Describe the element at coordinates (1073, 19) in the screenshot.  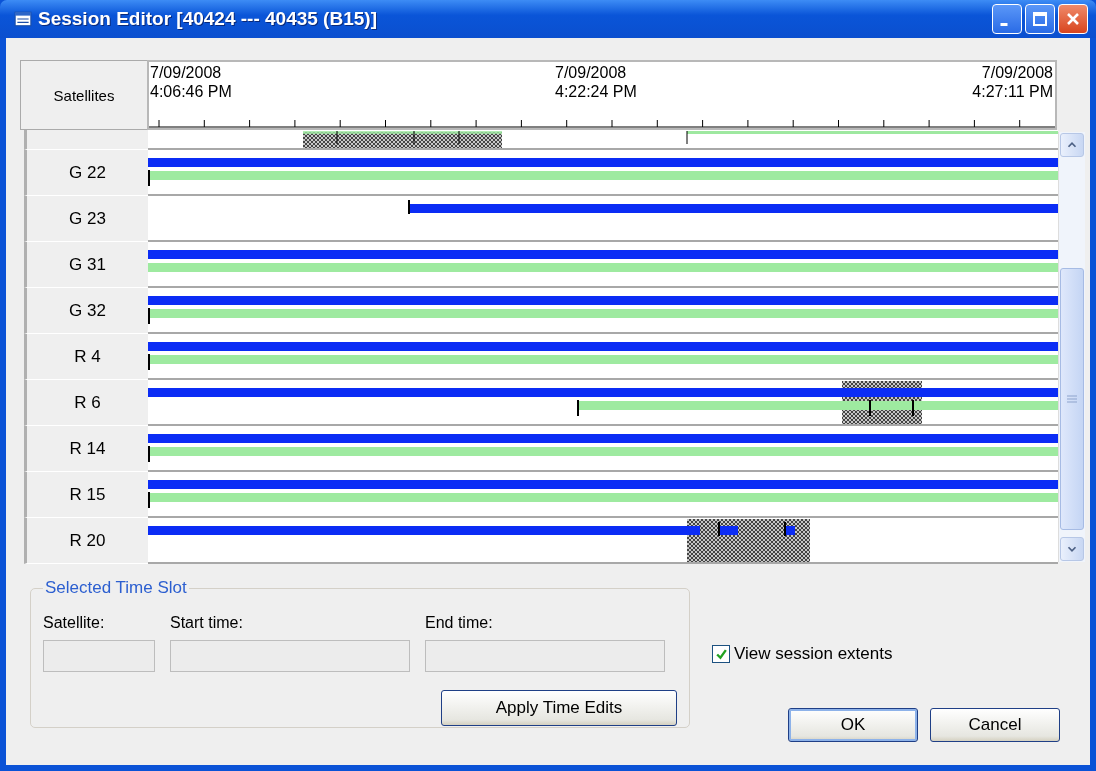
I see `close-button` at that location.